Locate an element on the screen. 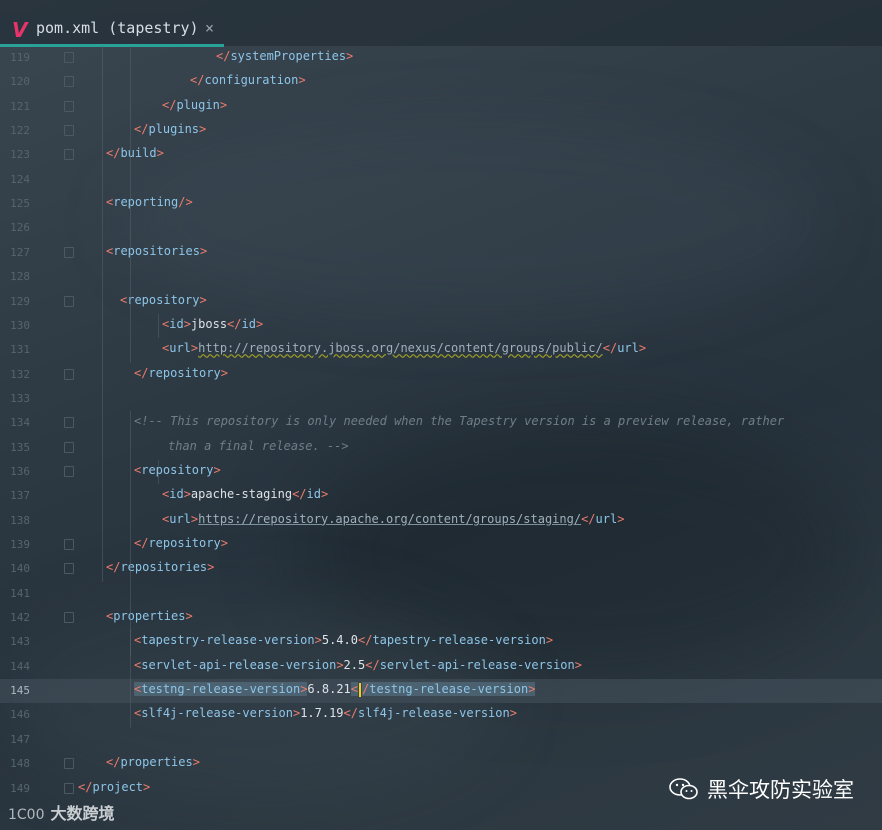  text-caret is located at coordinates (360, 689).